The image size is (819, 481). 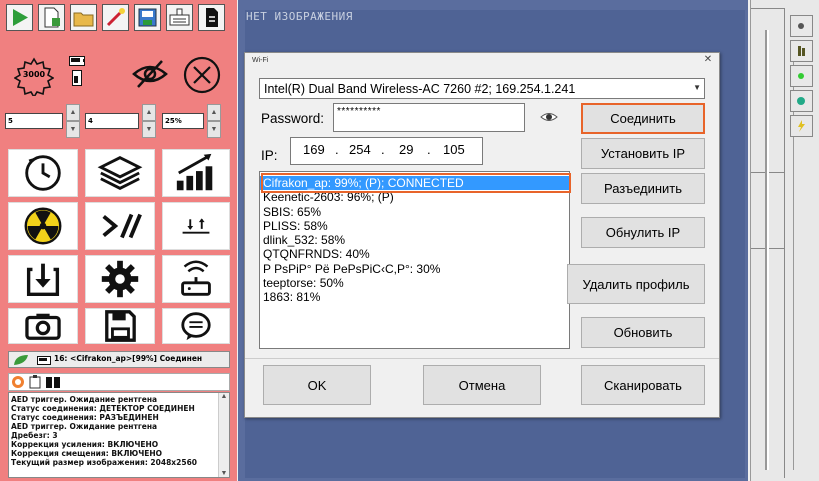 What do you see at coordinates (19, 17) in the screenshot?
I see `play-button` at bounding box center [19, 17].